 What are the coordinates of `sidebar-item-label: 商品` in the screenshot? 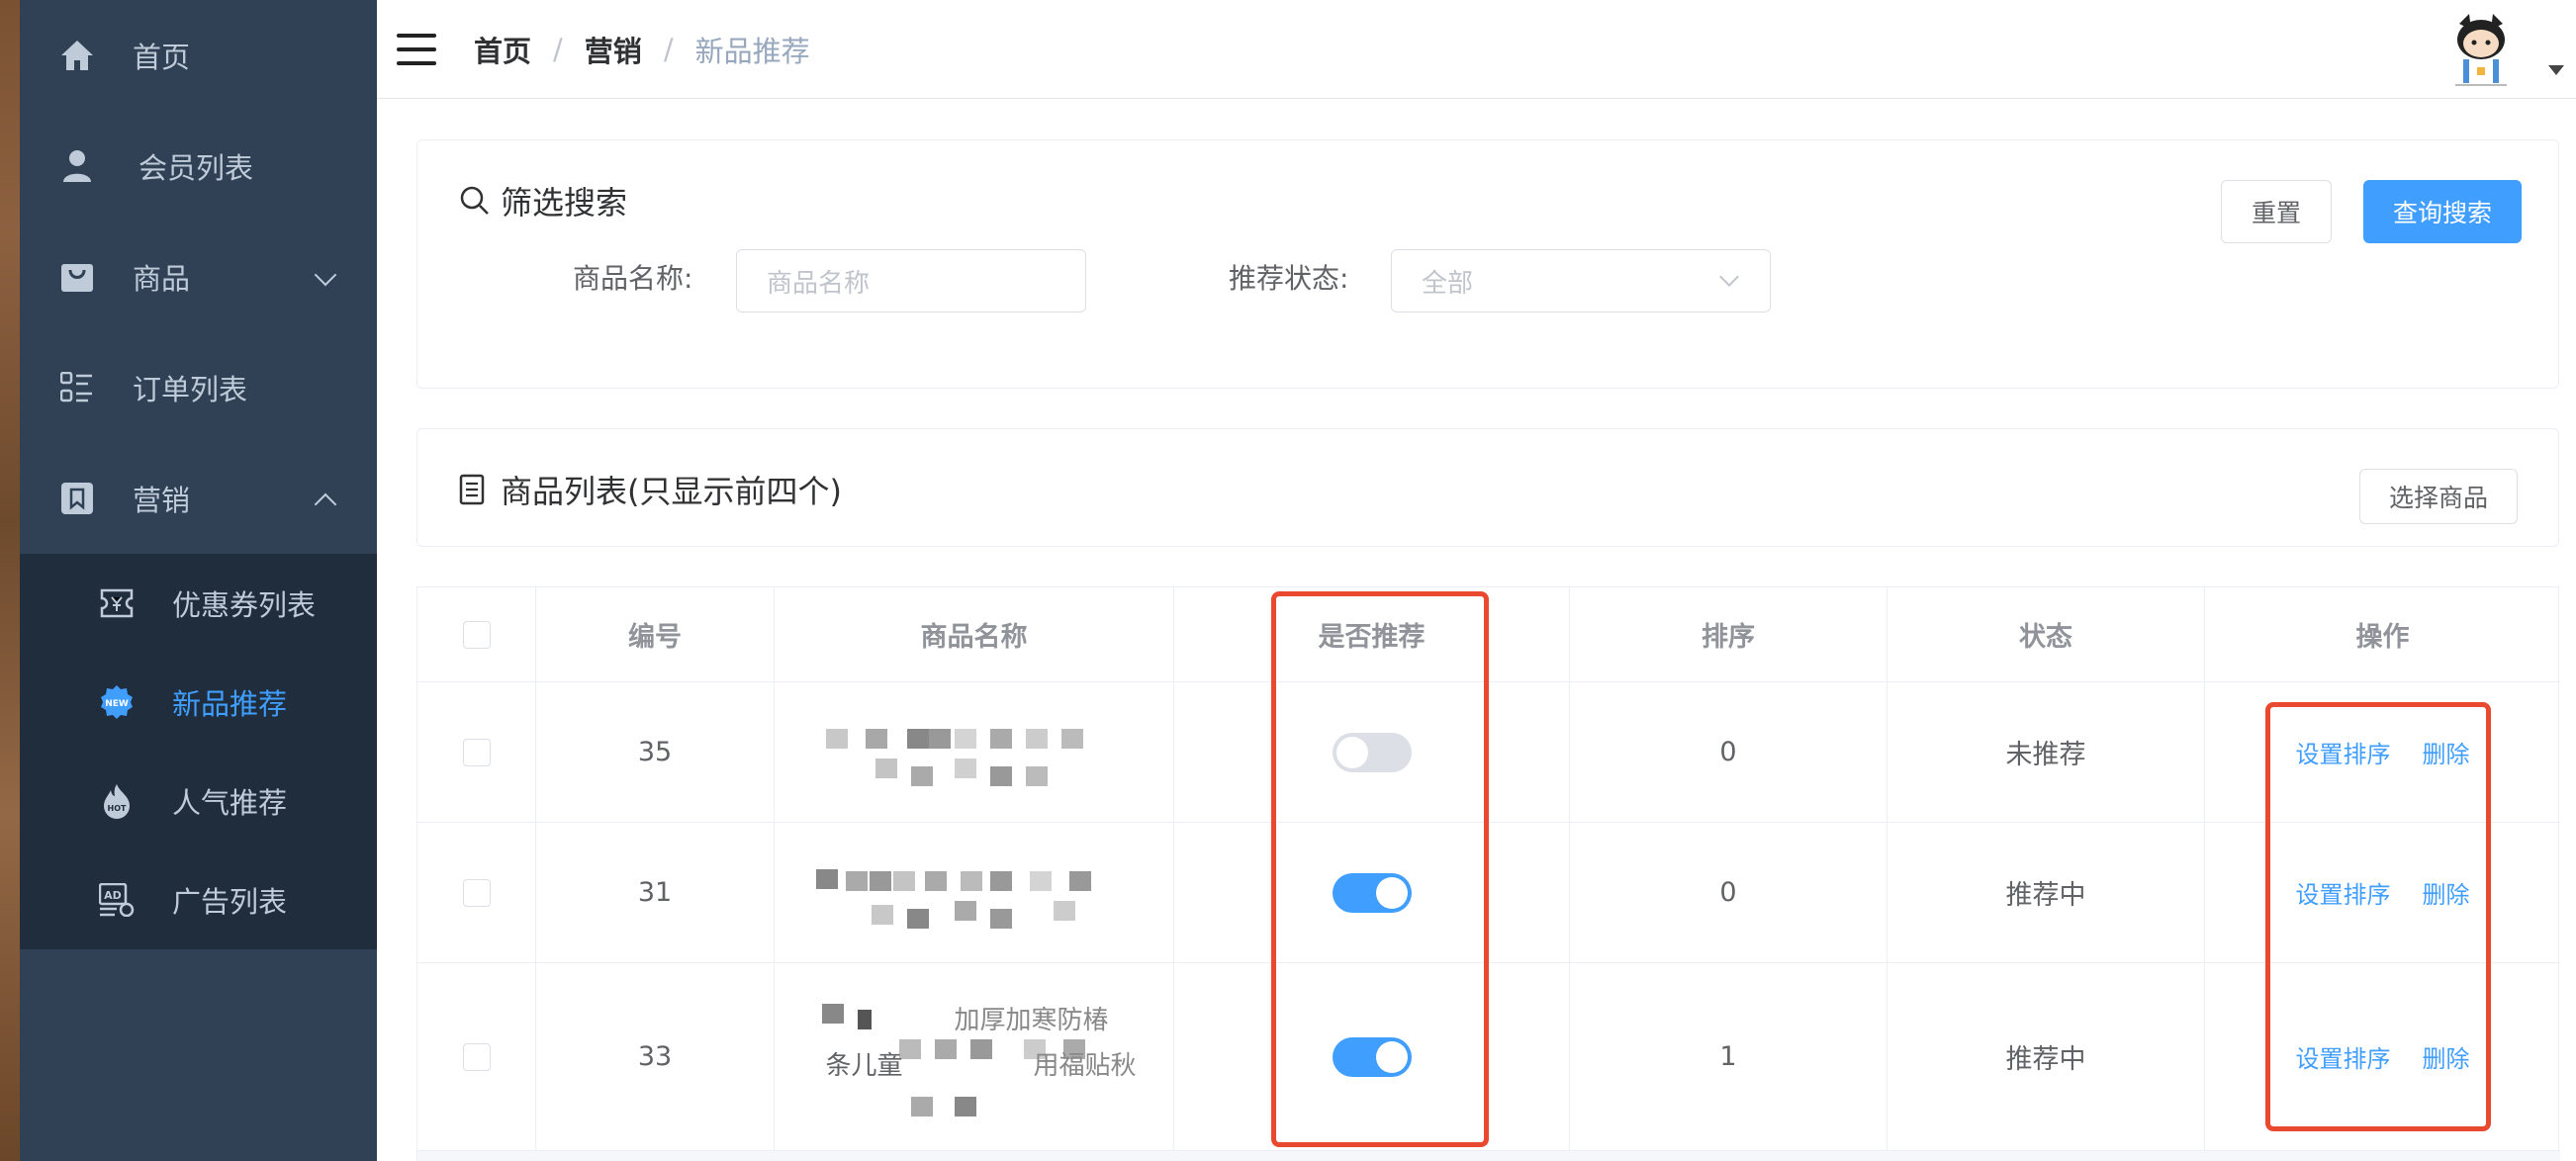 It's located at (162, 279).